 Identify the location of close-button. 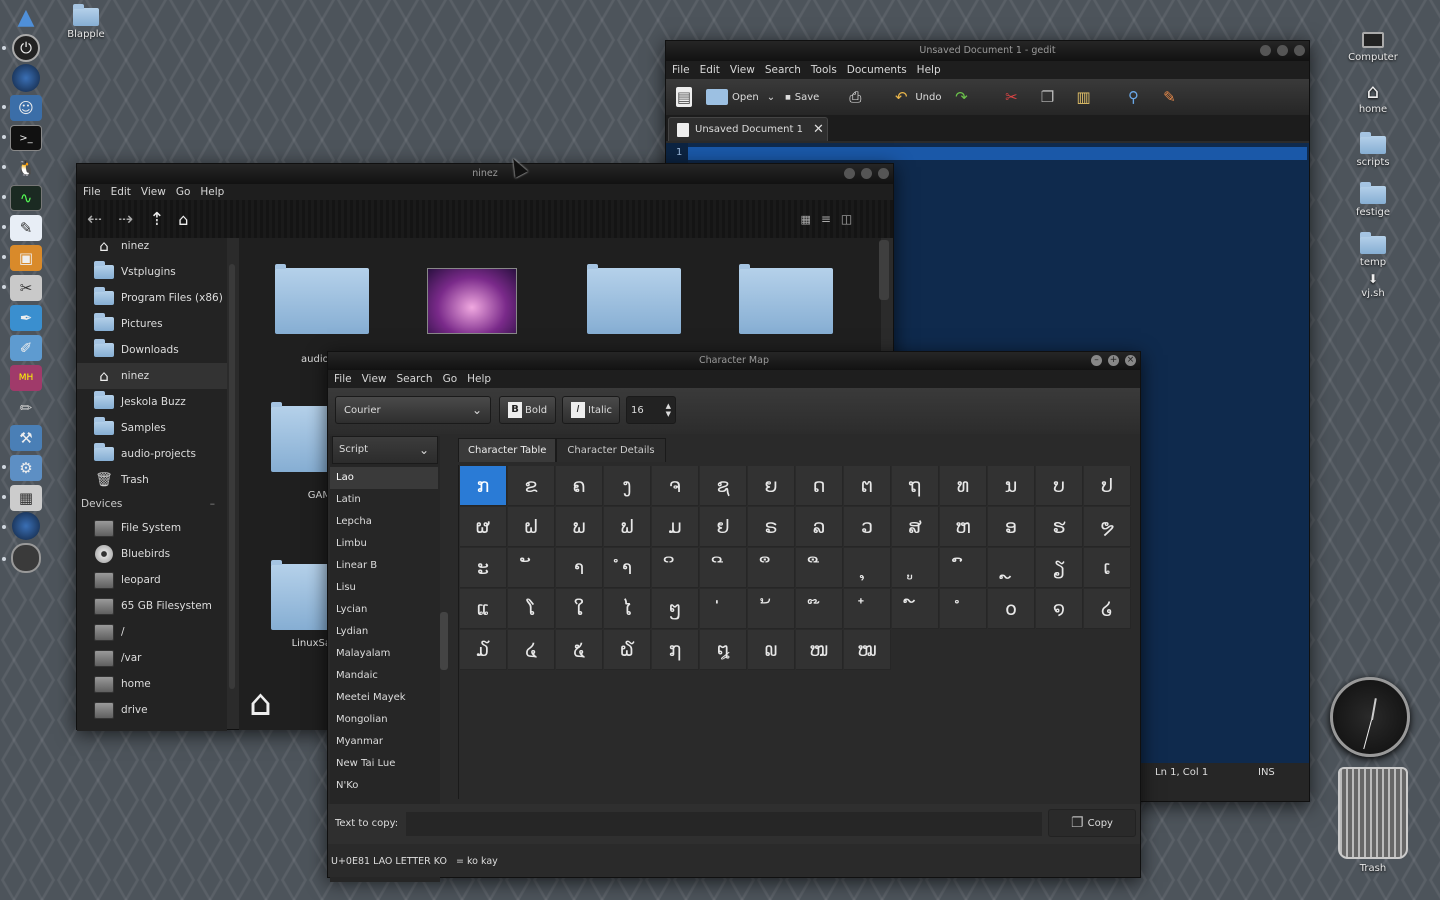
(1299, 50).